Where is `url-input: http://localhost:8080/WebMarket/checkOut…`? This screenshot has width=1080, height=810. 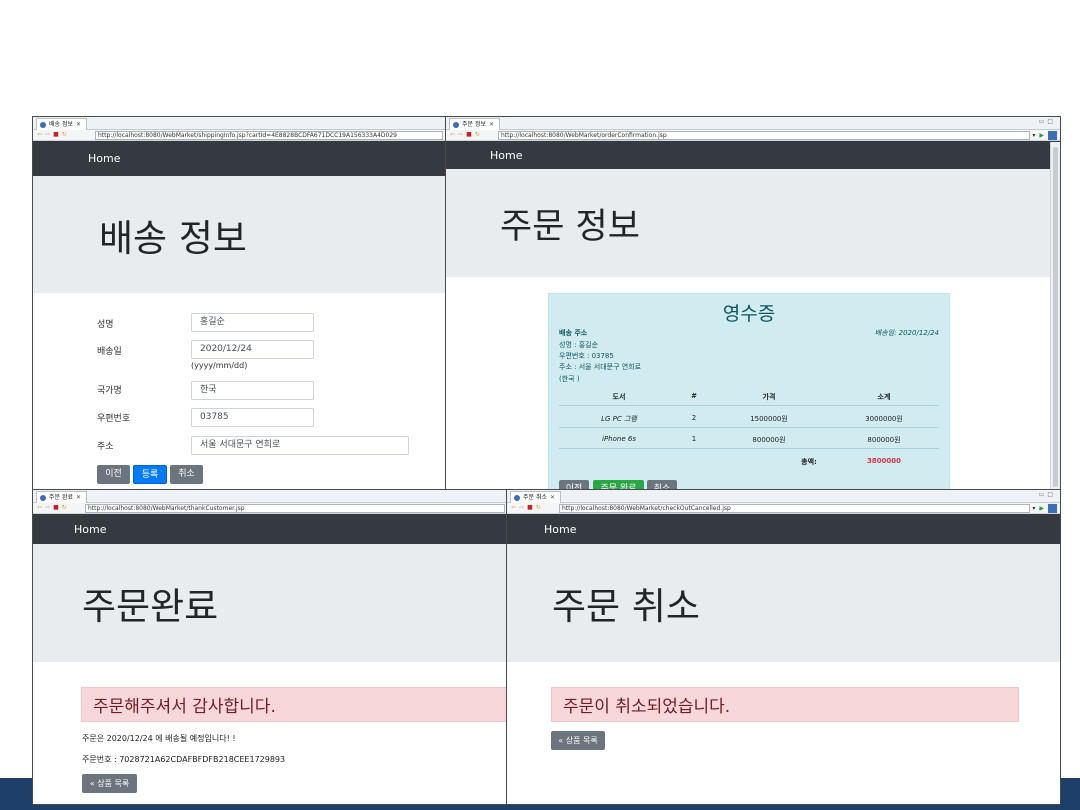
url-input: http://localhost:8080/WebMarket/checkOut… is located at coordinates (794, 508).